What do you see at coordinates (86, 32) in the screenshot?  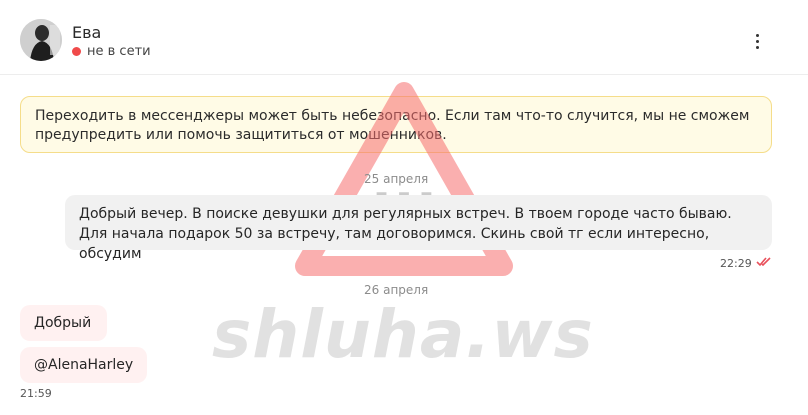 I see `contact-name: Ева` at bounding box center [86, 32].